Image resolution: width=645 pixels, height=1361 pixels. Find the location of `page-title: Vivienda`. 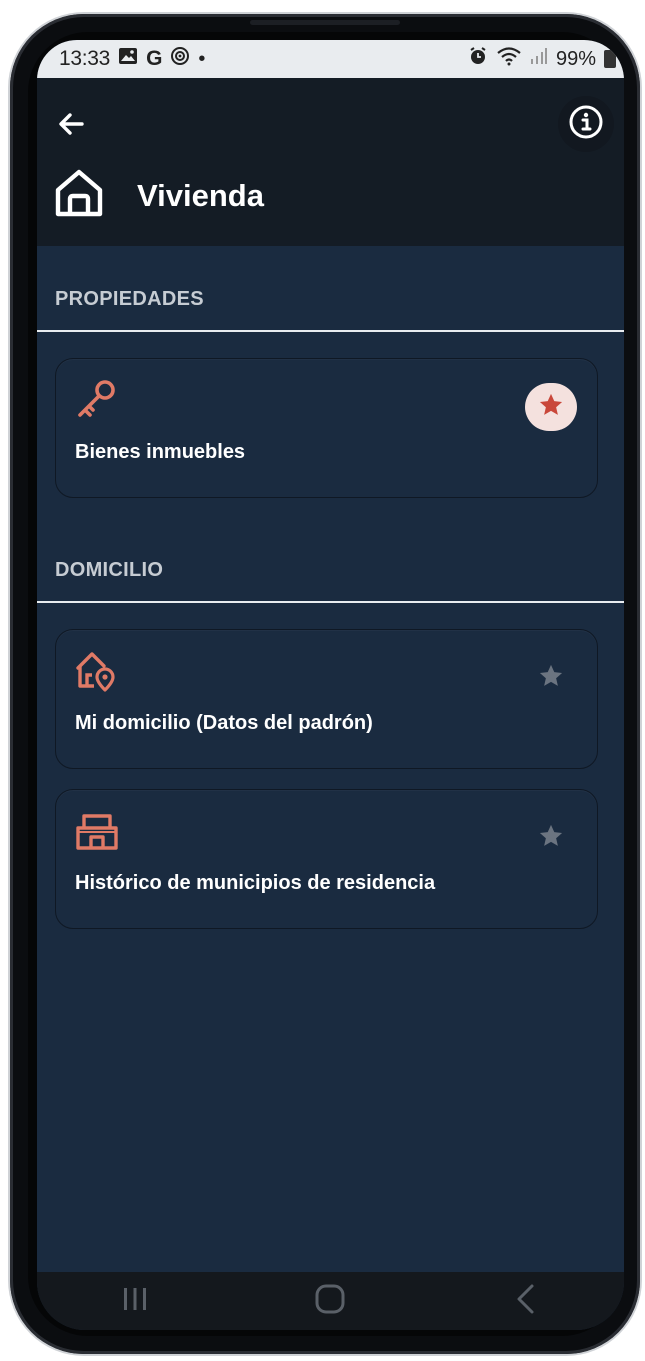

page-title: Vivienda is located at coordinates (200, 195).